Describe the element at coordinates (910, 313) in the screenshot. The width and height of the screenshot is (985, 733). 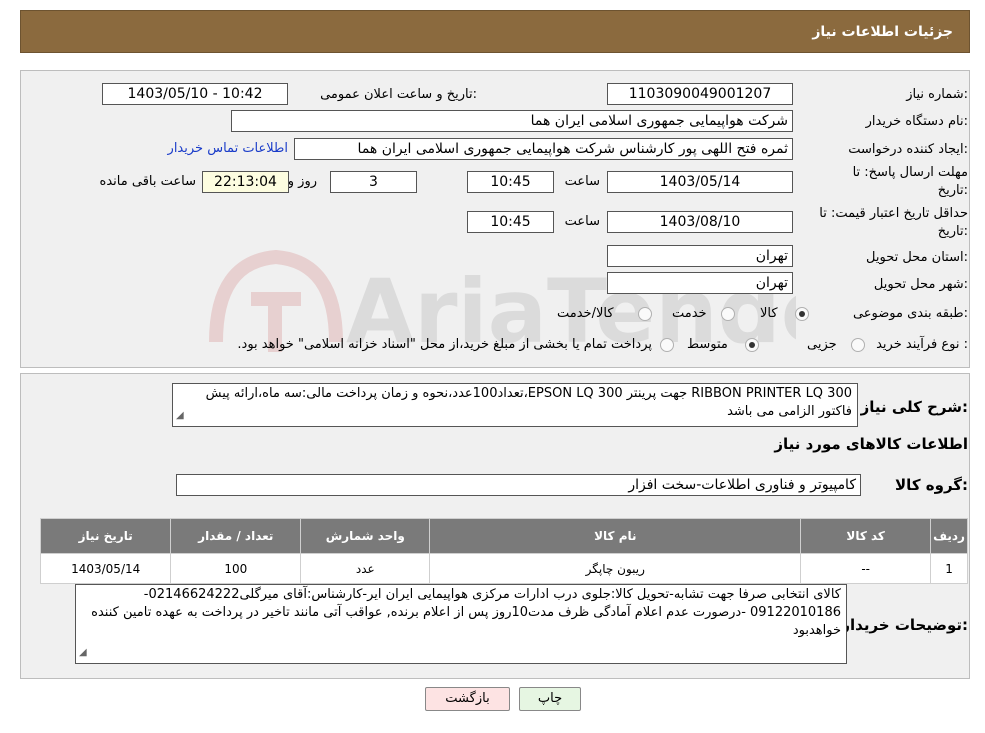
I see `category-label: طبقه بندی موضوعی:` at that location.